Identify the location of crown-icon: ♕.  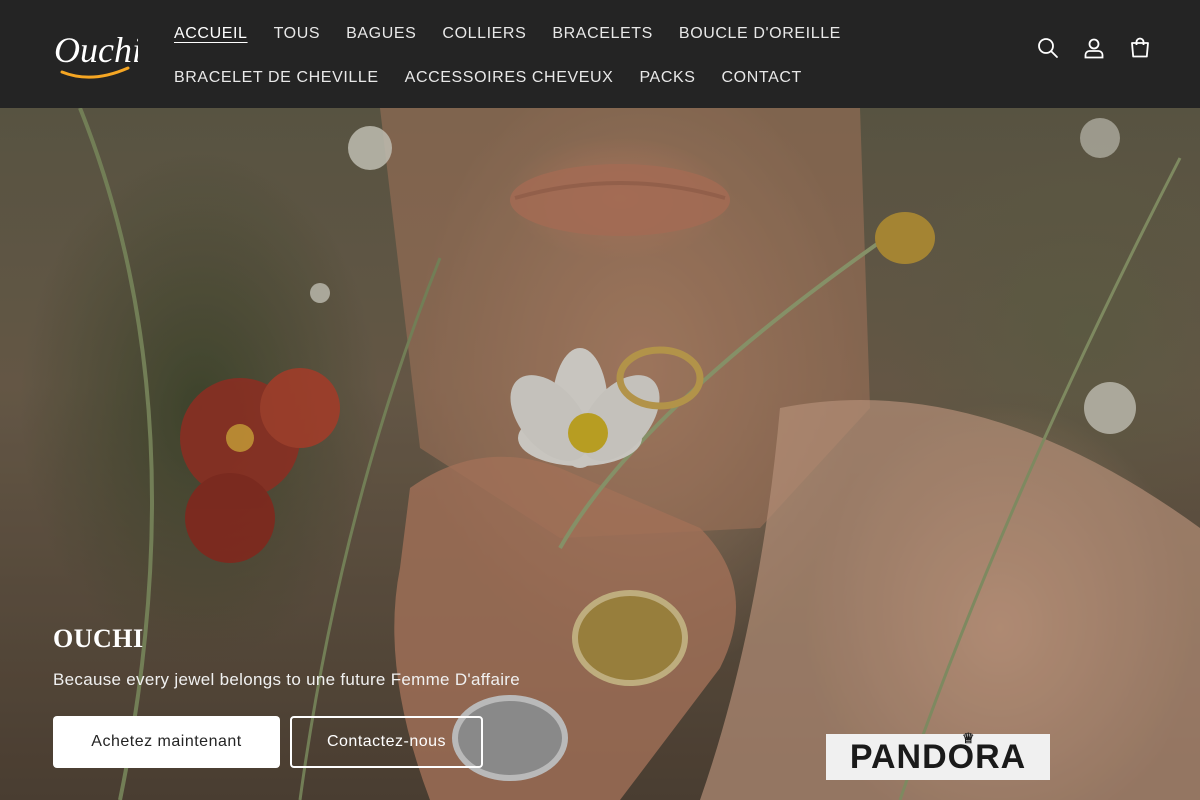
(969, 738).